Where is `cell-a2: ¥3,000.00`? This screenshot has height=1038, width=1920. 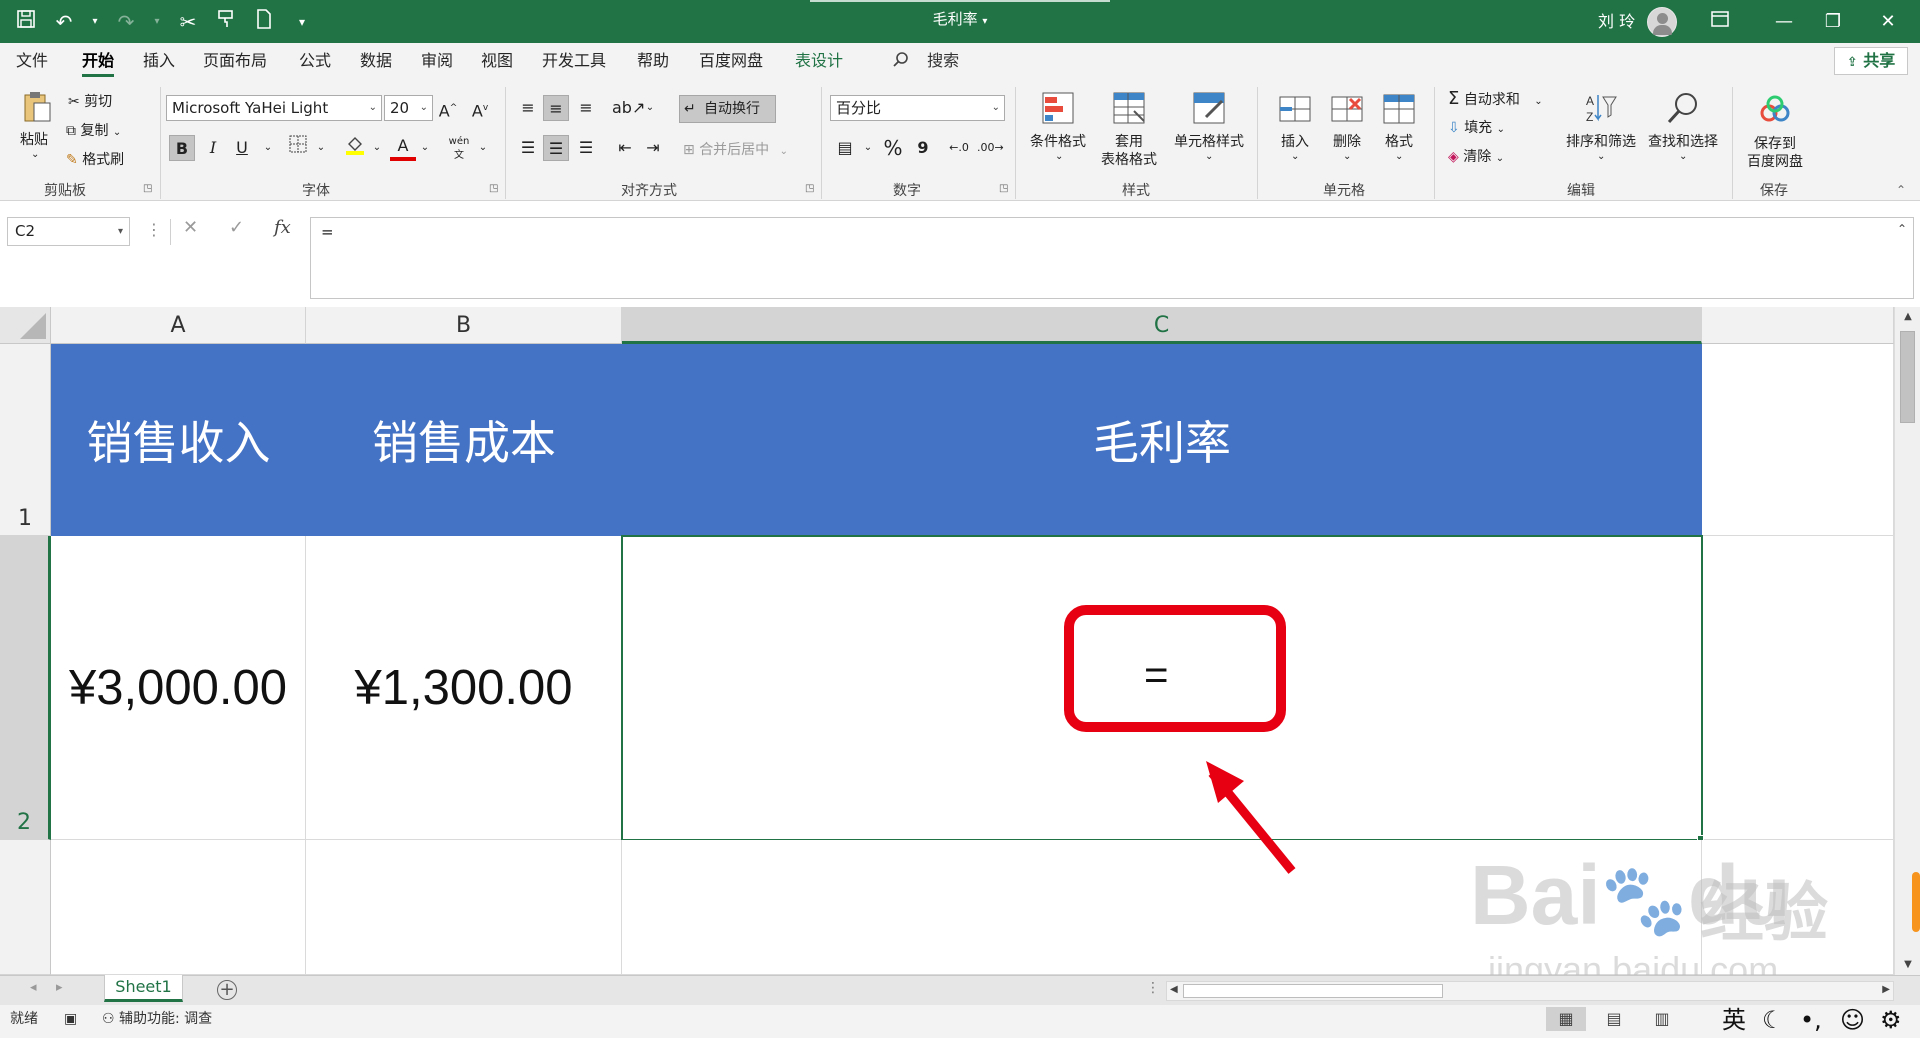 cell-a2: ¥3,000.00 is located at coordinates (178, 688).